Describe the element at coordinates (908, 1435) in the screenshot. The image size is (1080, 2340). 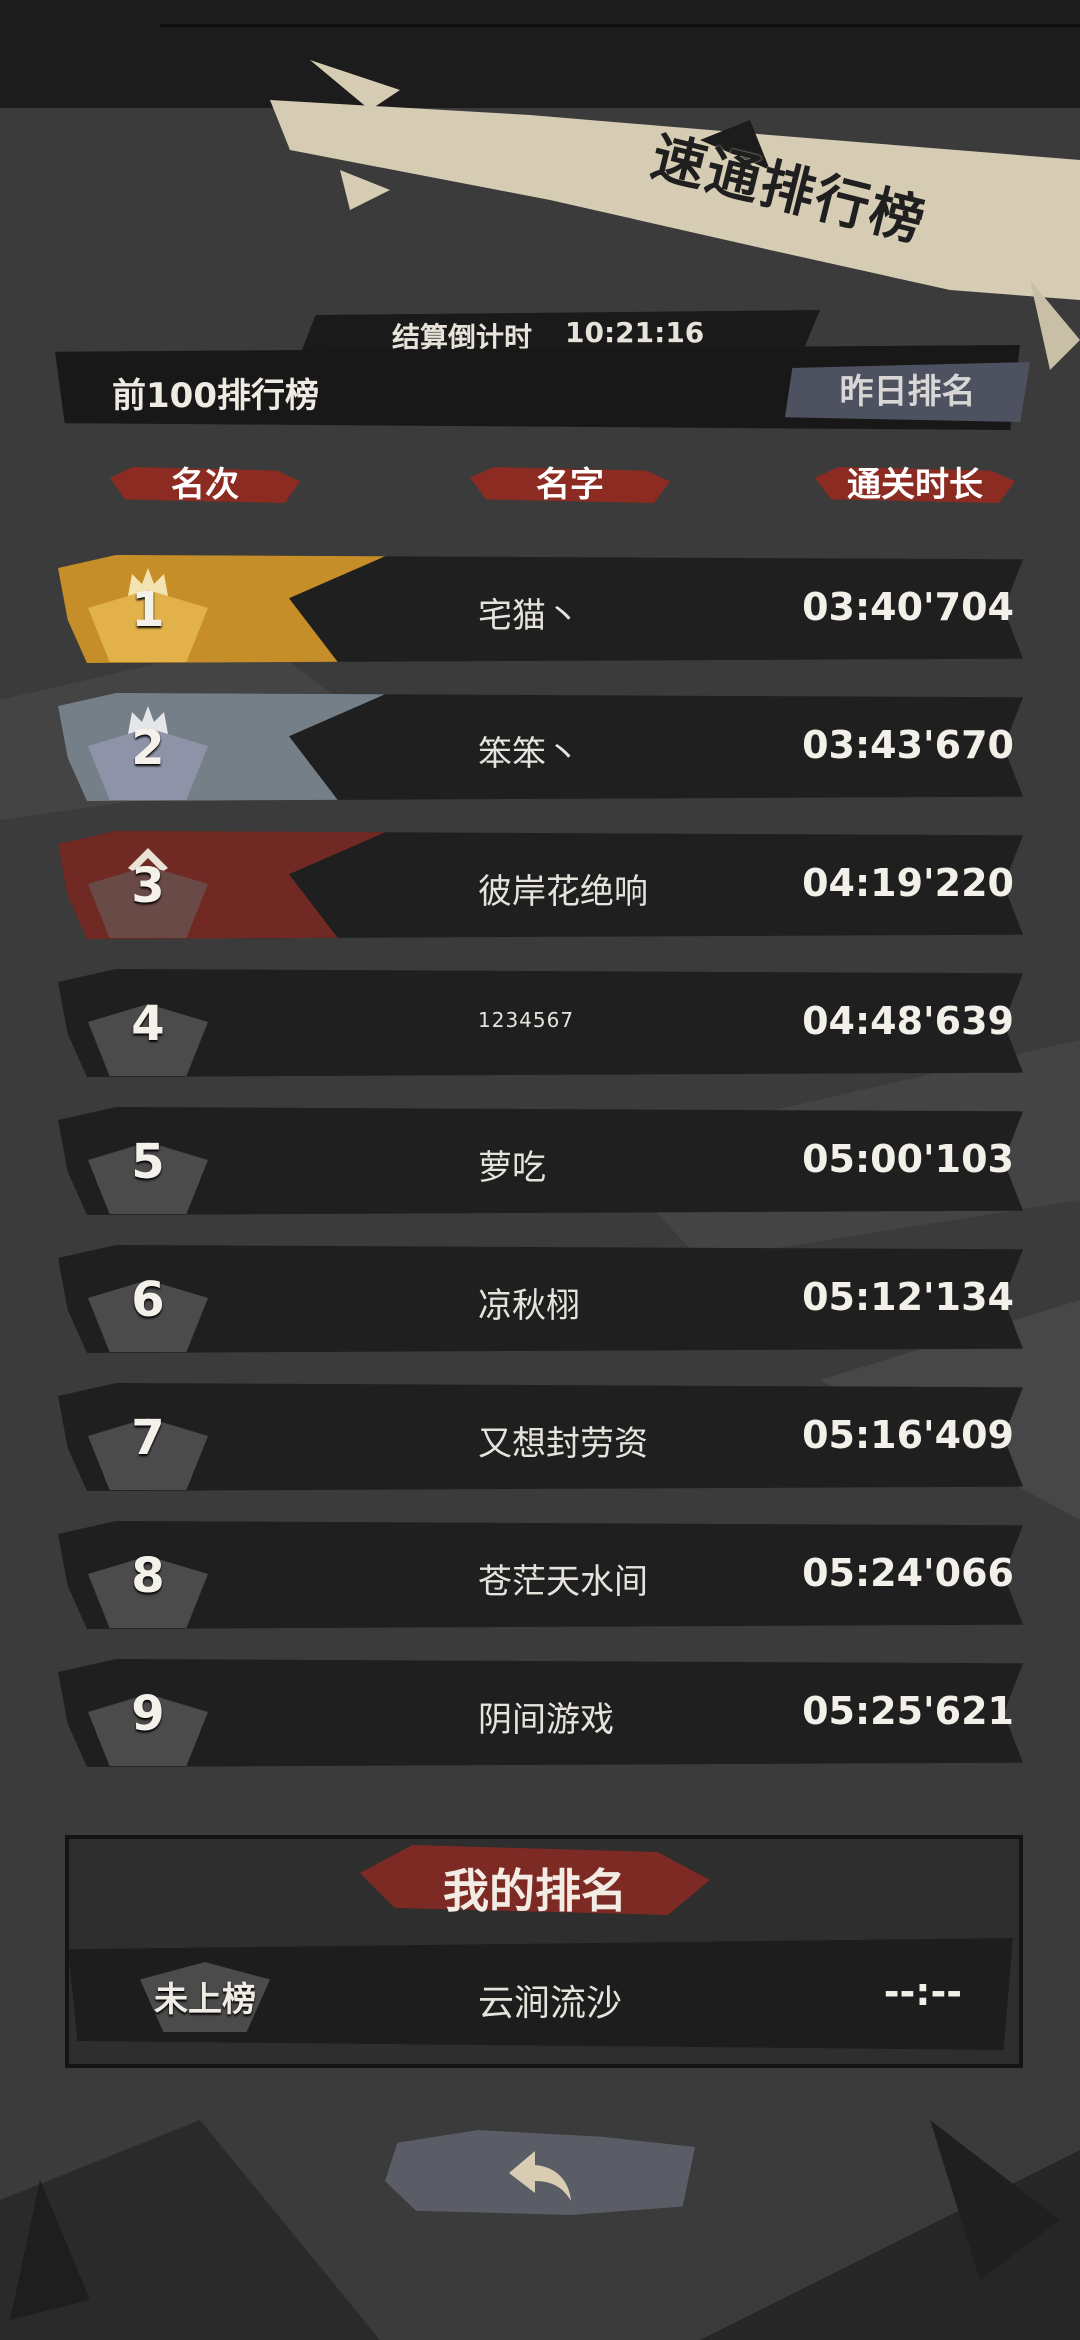
I see `clear-time: 05:16'409` at that location.